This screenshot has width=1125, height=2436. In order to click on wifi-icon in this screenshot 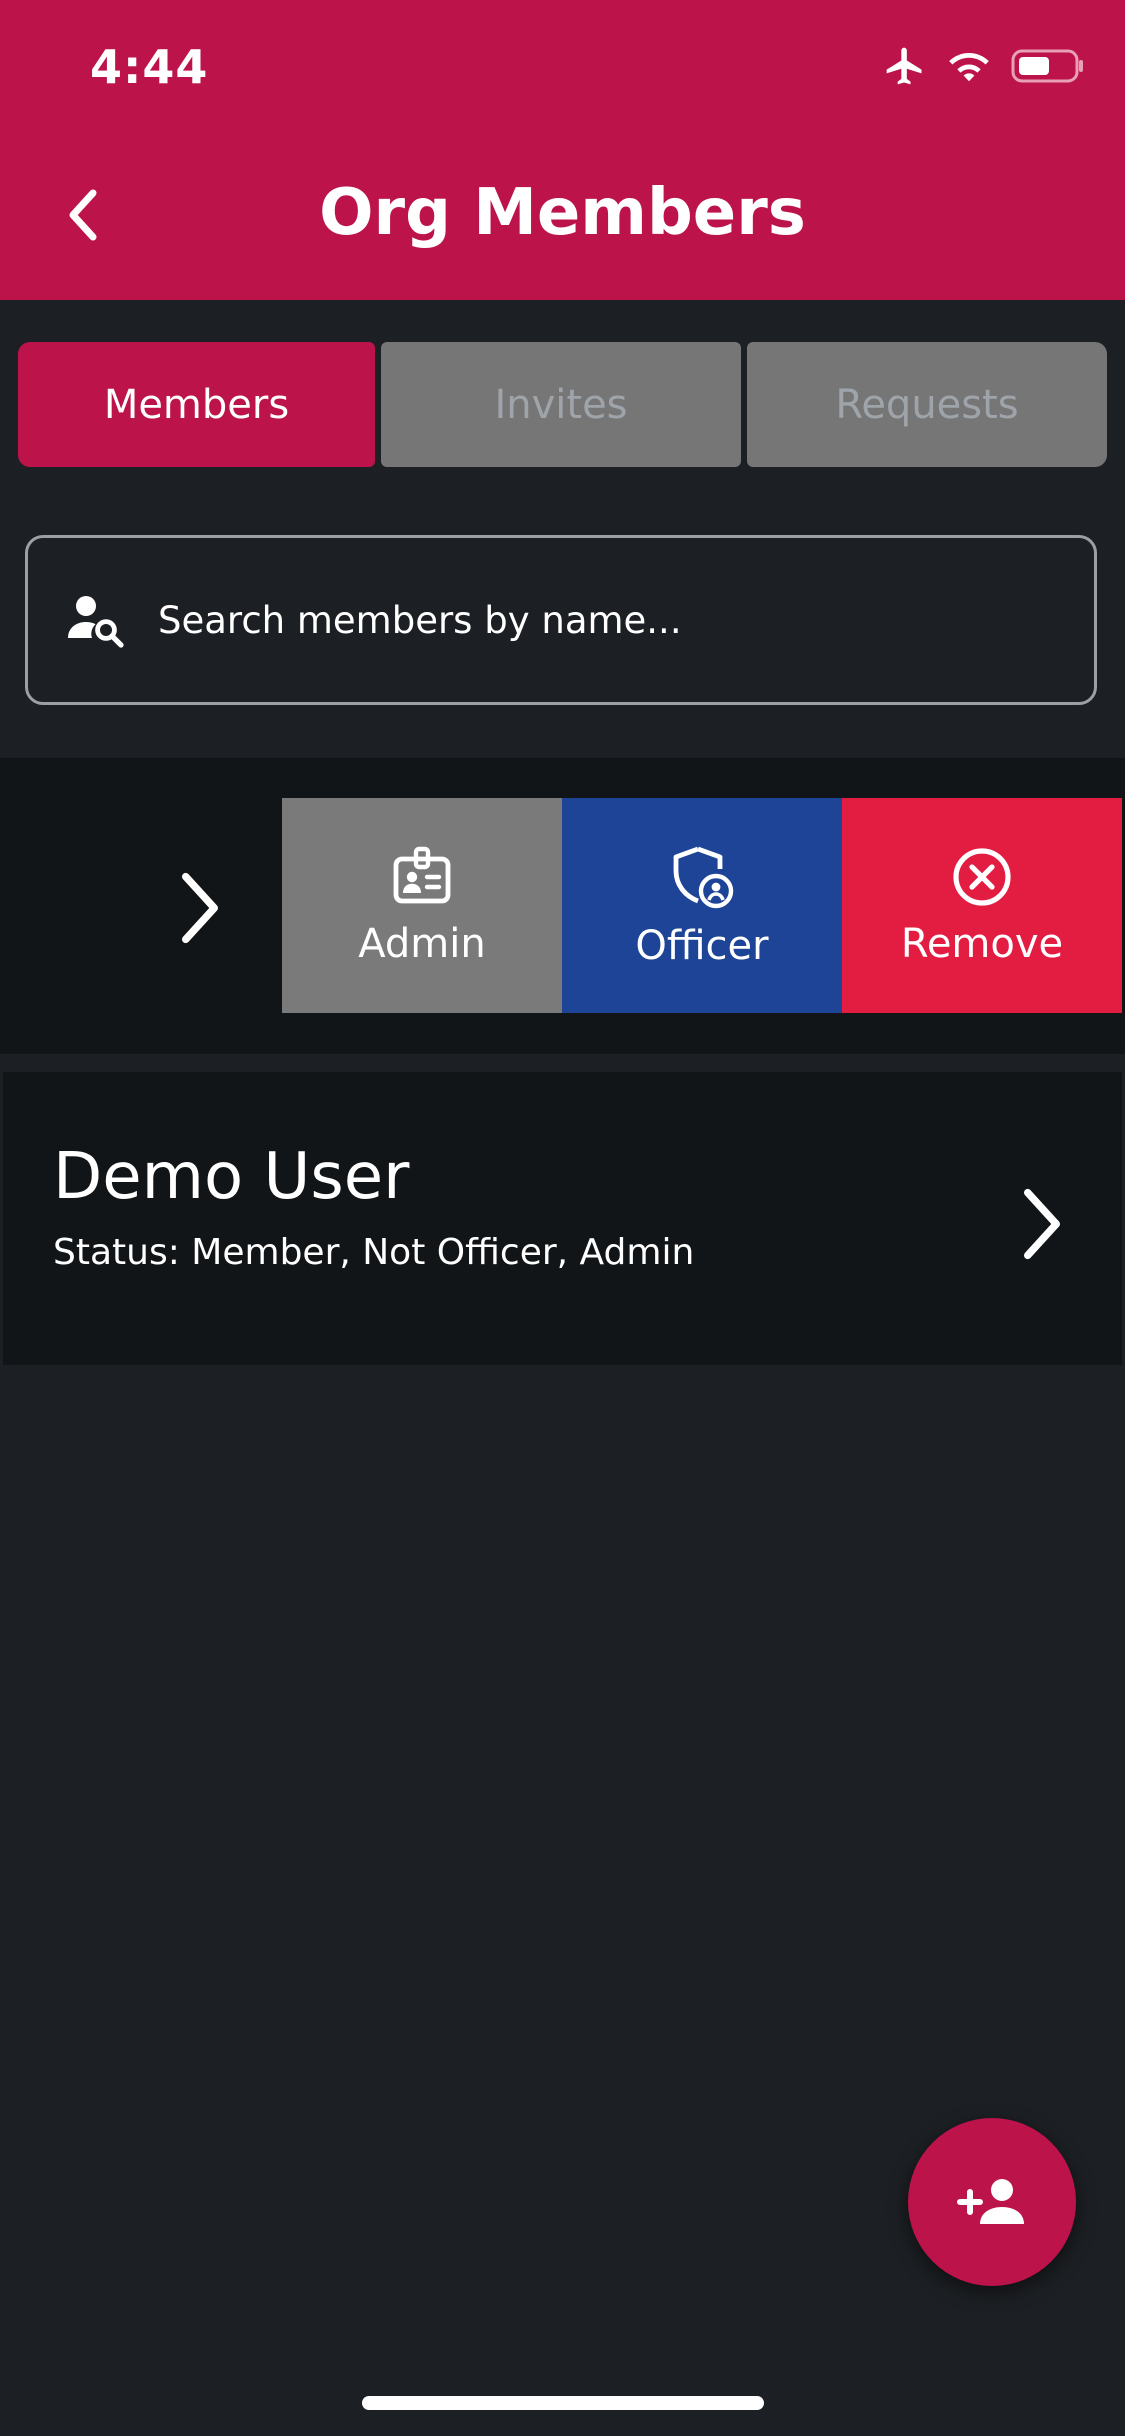, I will do `click(969, 68)`.